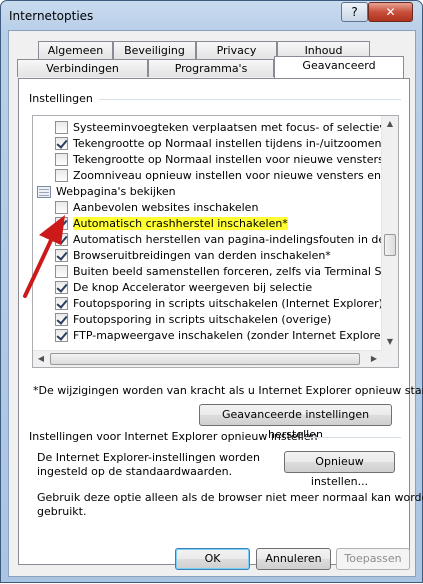  Describe the element at coordinates (339, 67) in the screenshot. I see `tab-geavanceerd: Geavanceerd` at that location.